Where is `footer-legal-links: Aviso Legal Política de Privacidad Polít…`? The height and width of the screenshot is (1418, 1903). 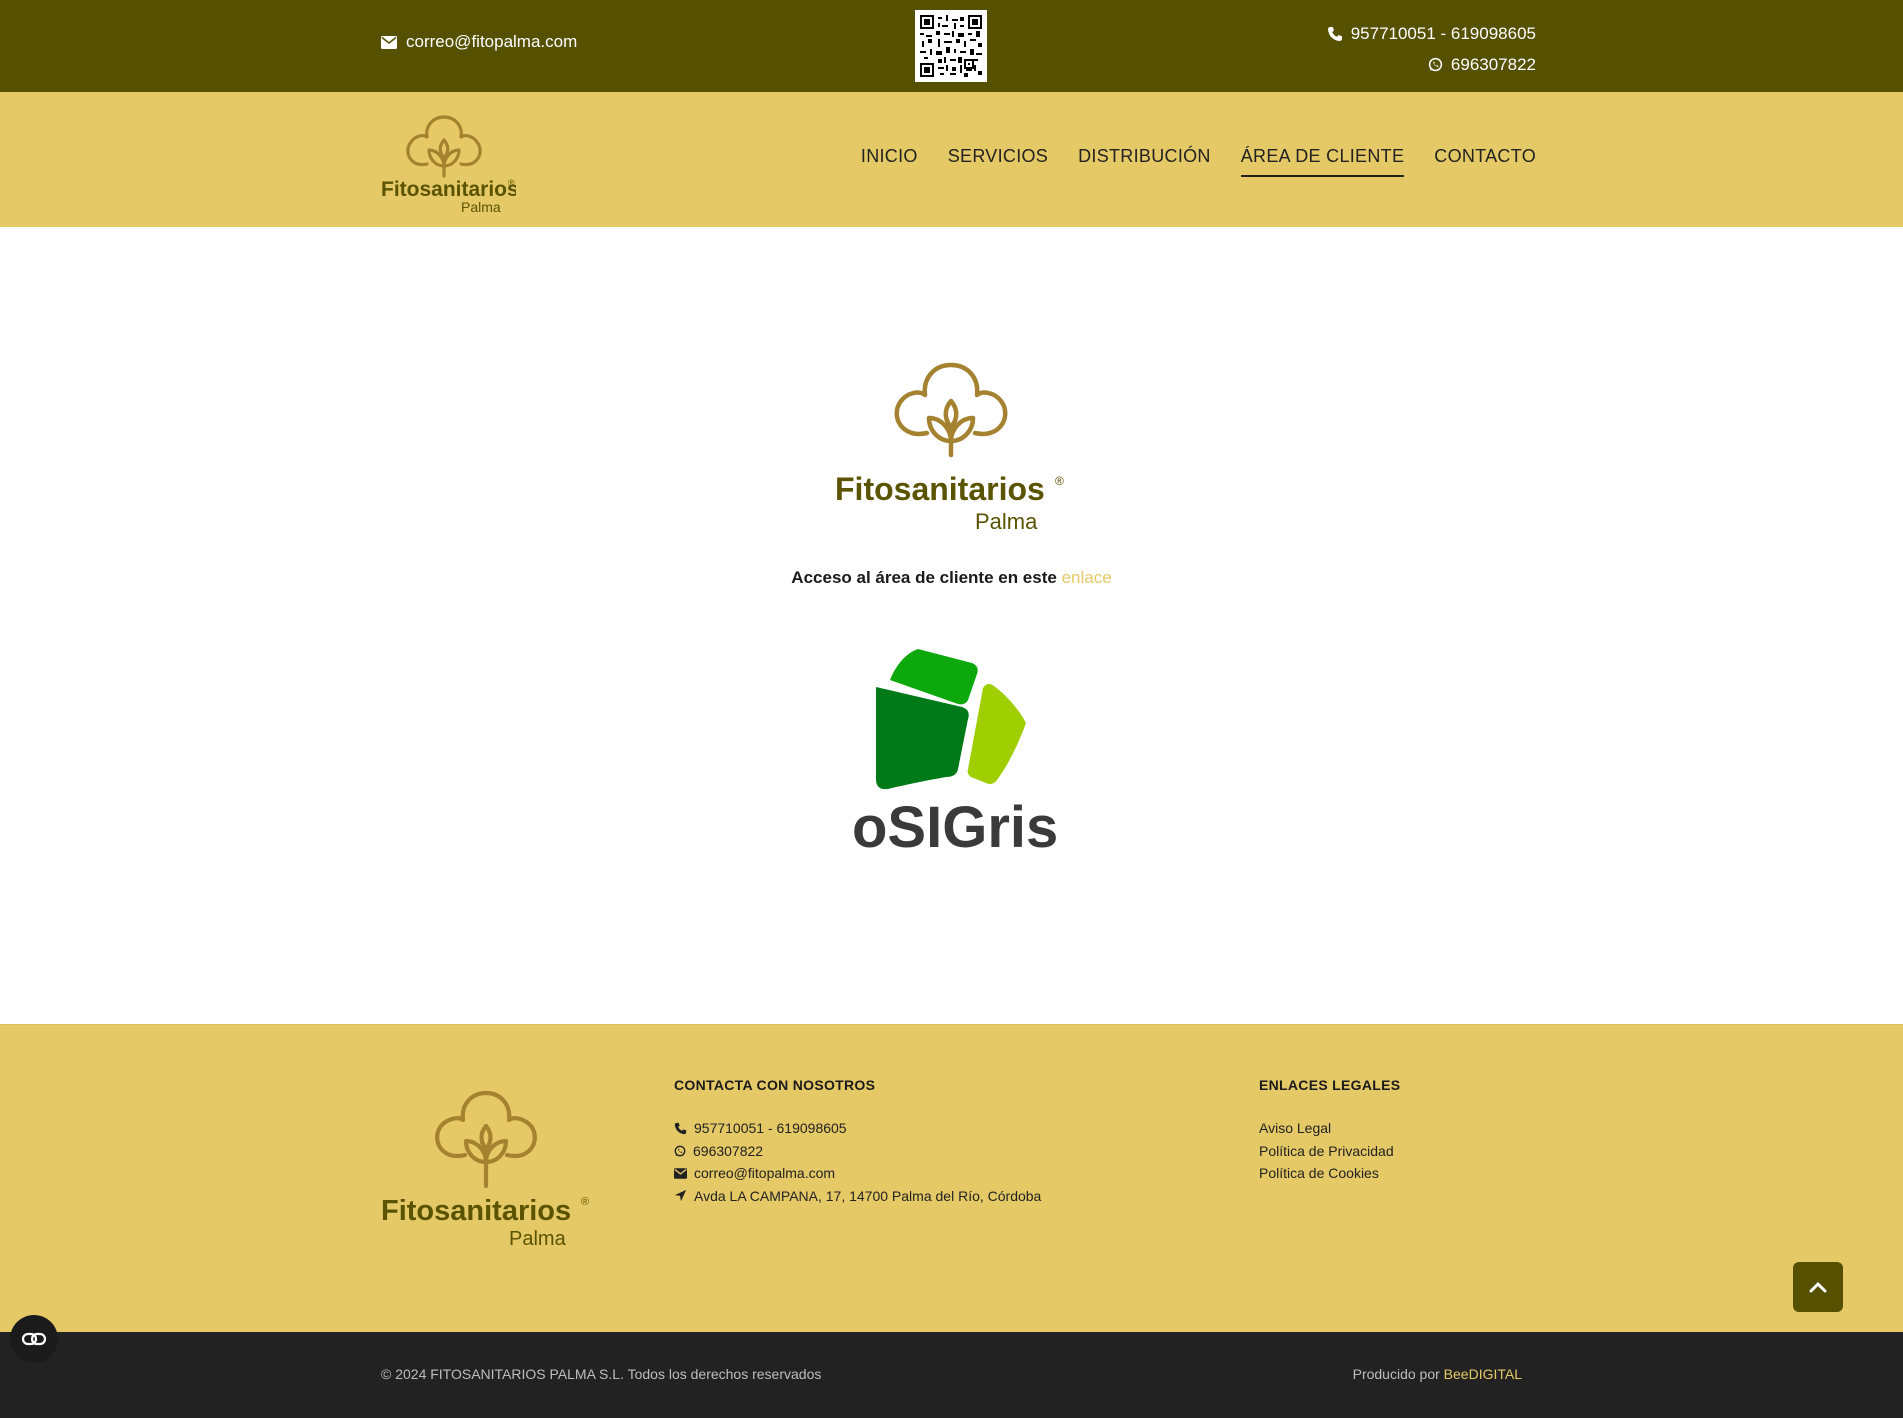
footer-legal-links: Aviso Legal Política de Privacidad Polít… is located at coordinates (1329, 1151).